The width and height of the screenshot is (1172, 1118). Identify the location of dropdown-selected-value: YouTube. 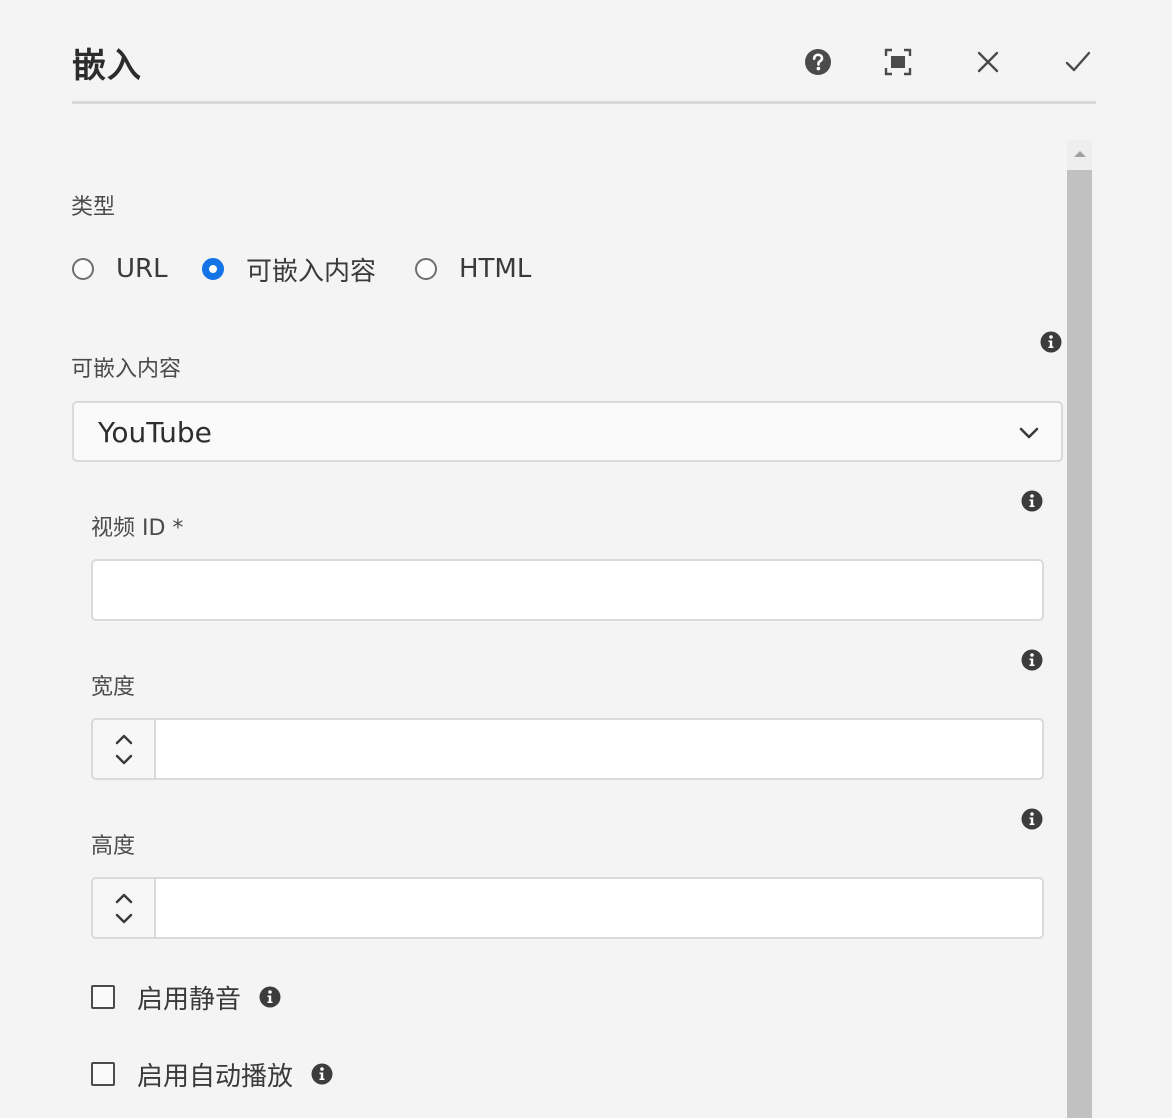
(155, 432).